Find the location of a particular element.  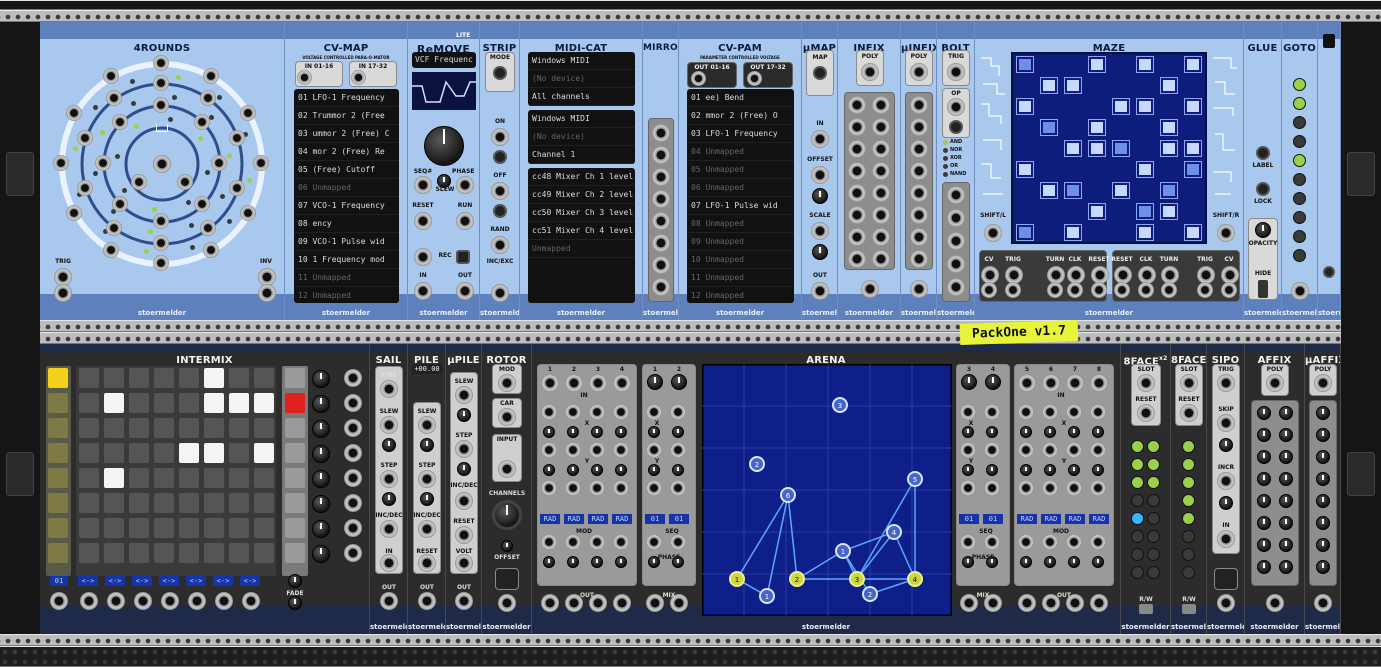

scale-knob is located at coordinates (820, 252).